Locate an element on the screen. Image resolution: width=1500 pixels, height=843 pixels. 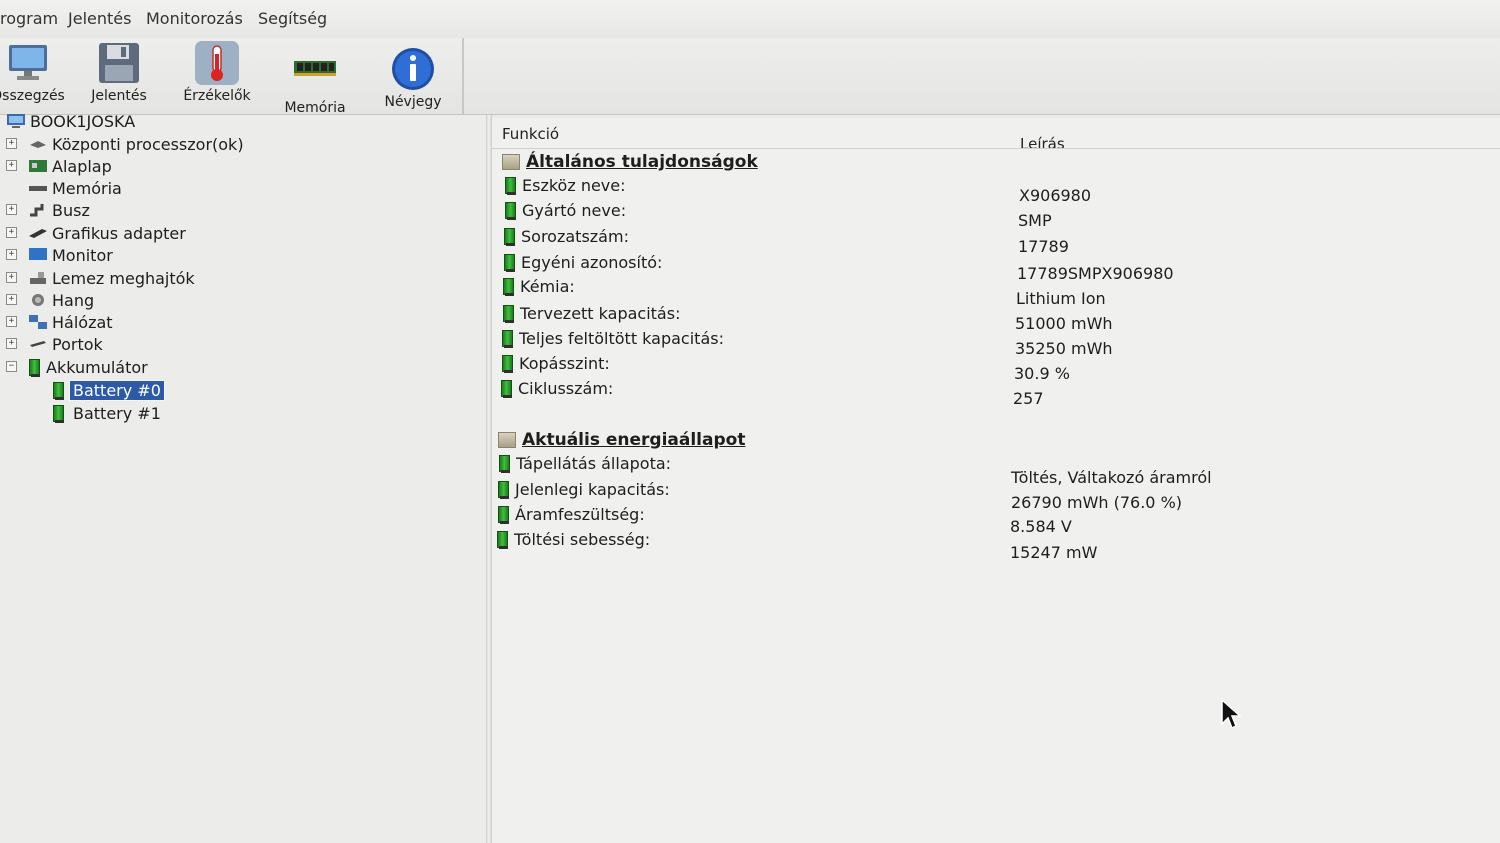
menu-report: Jelentés is located at coordinates (99, 18).